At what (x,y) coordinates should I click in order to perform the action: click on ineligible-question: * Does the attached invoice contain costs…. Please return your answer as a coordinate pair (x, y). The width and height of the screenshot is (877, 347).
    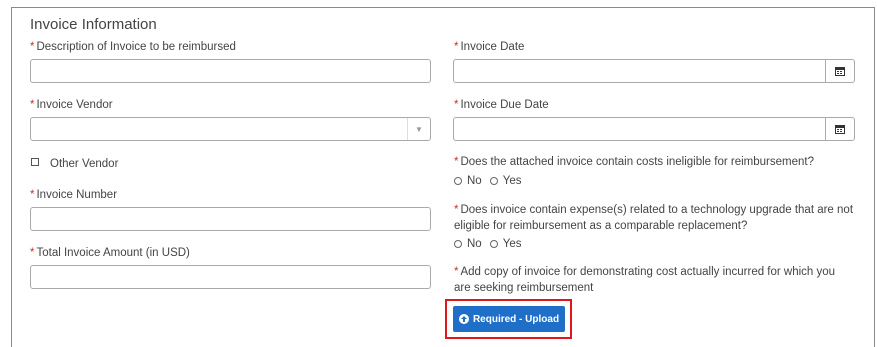
    Looking at the image, I should click on (634, 162).